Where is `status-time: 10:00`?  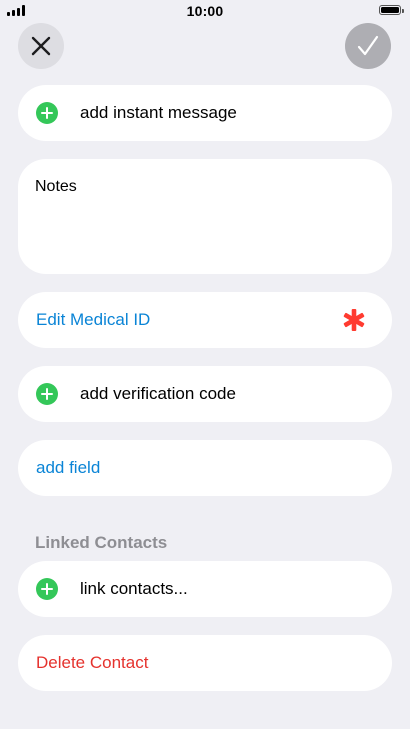 status-time: 10:00 is located at coordinates (205, 11).